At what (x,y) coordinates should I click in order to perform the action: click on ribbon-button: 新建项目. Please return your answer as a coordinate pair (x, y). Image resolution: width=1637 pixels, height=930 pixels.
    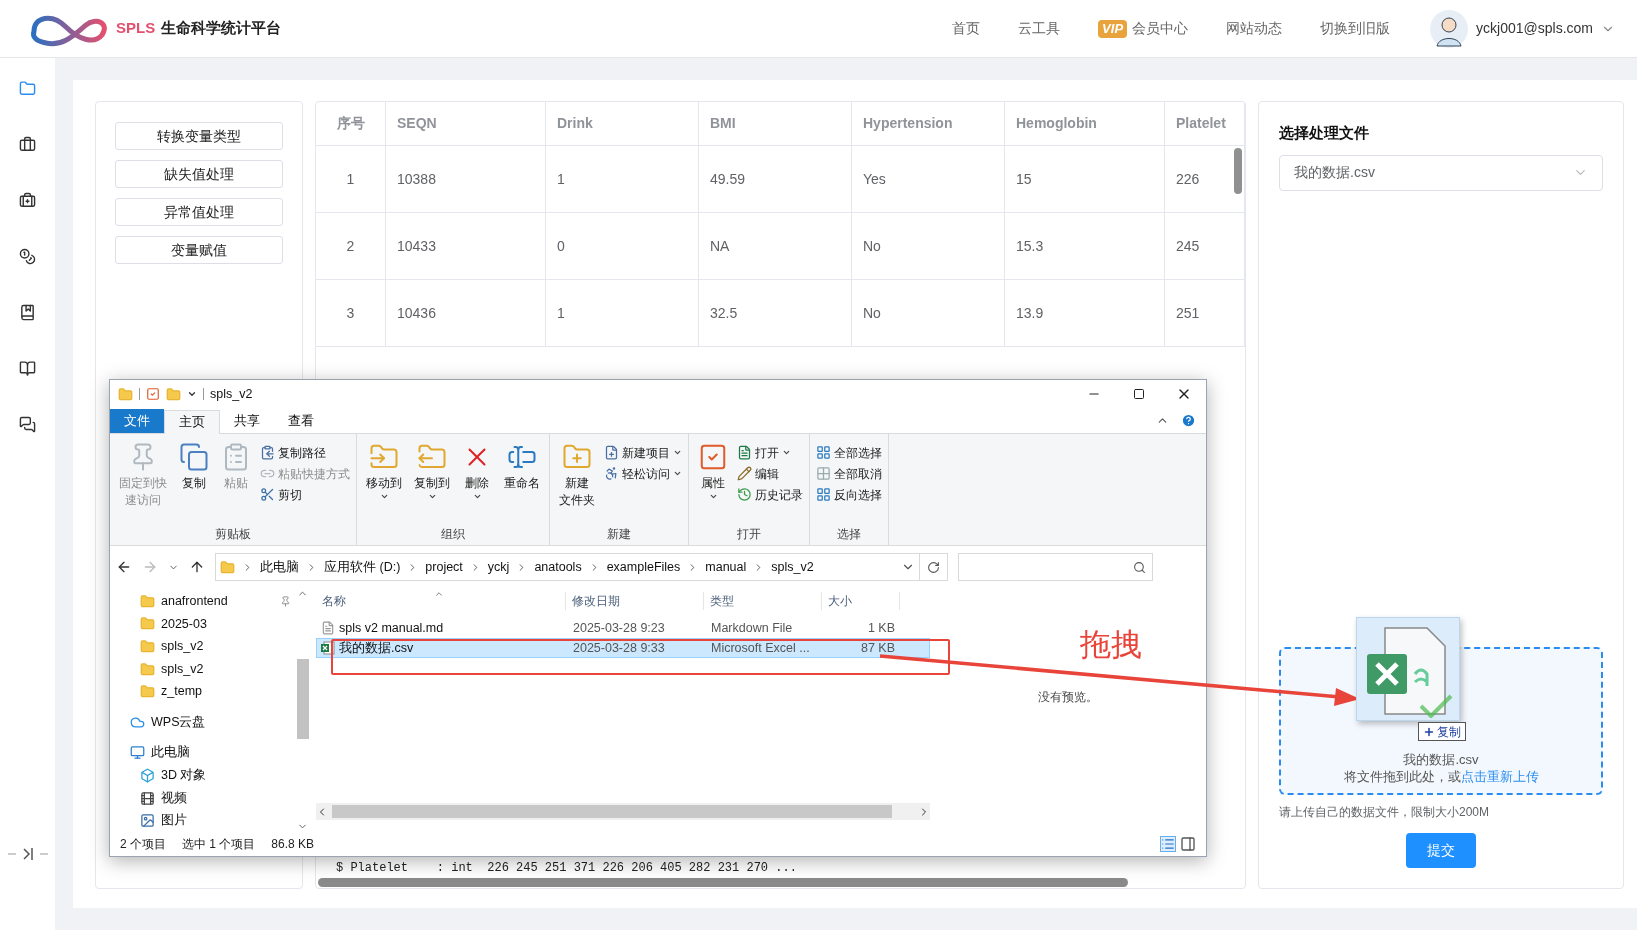
    Looking at the image, I should click on (643, 452).